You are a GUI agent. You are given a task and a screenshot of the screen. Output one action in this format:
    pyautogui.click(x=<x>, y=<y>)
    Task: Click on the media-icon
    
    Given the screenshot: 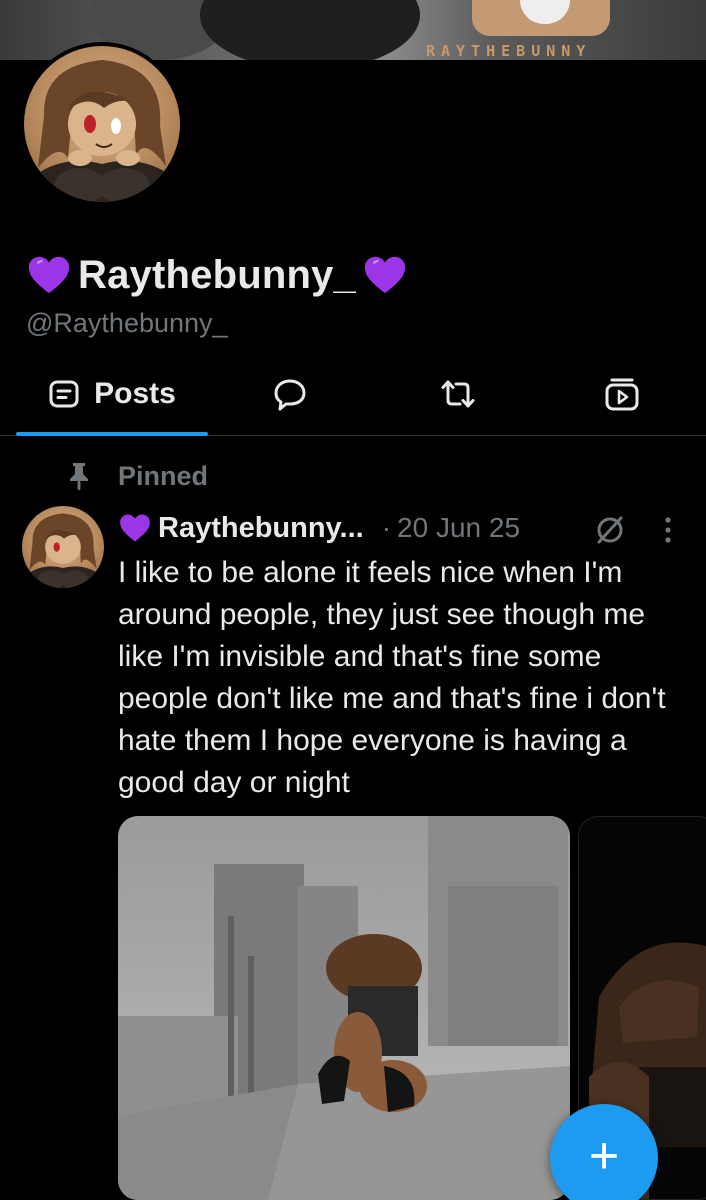 What is the action you would take?
    pyautogui.click(x=622, y=394)
    